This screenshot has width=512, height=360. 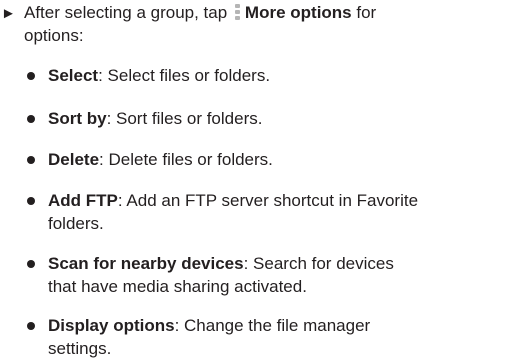 I want to click on instruction-line2: options:, so click(x=54, y=35).